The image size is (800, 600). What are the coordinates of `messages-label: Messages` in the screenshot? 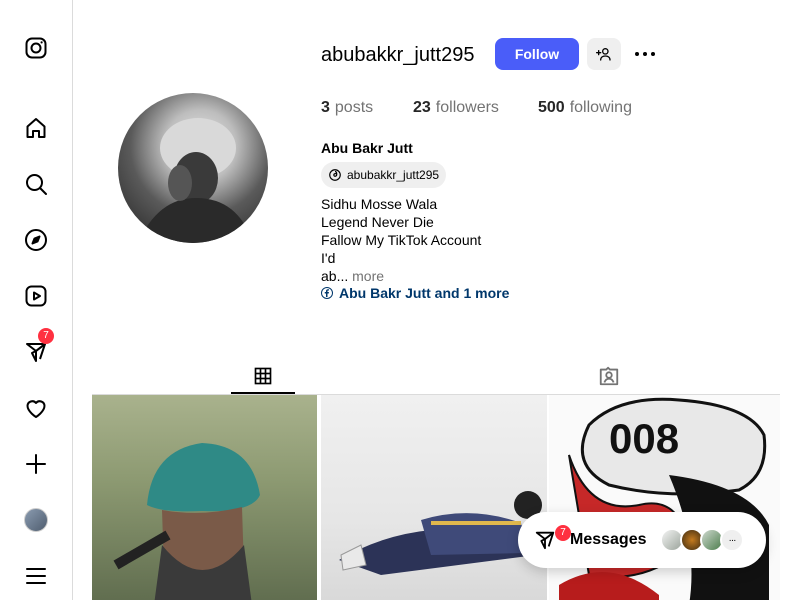 It's located at (608, 539).